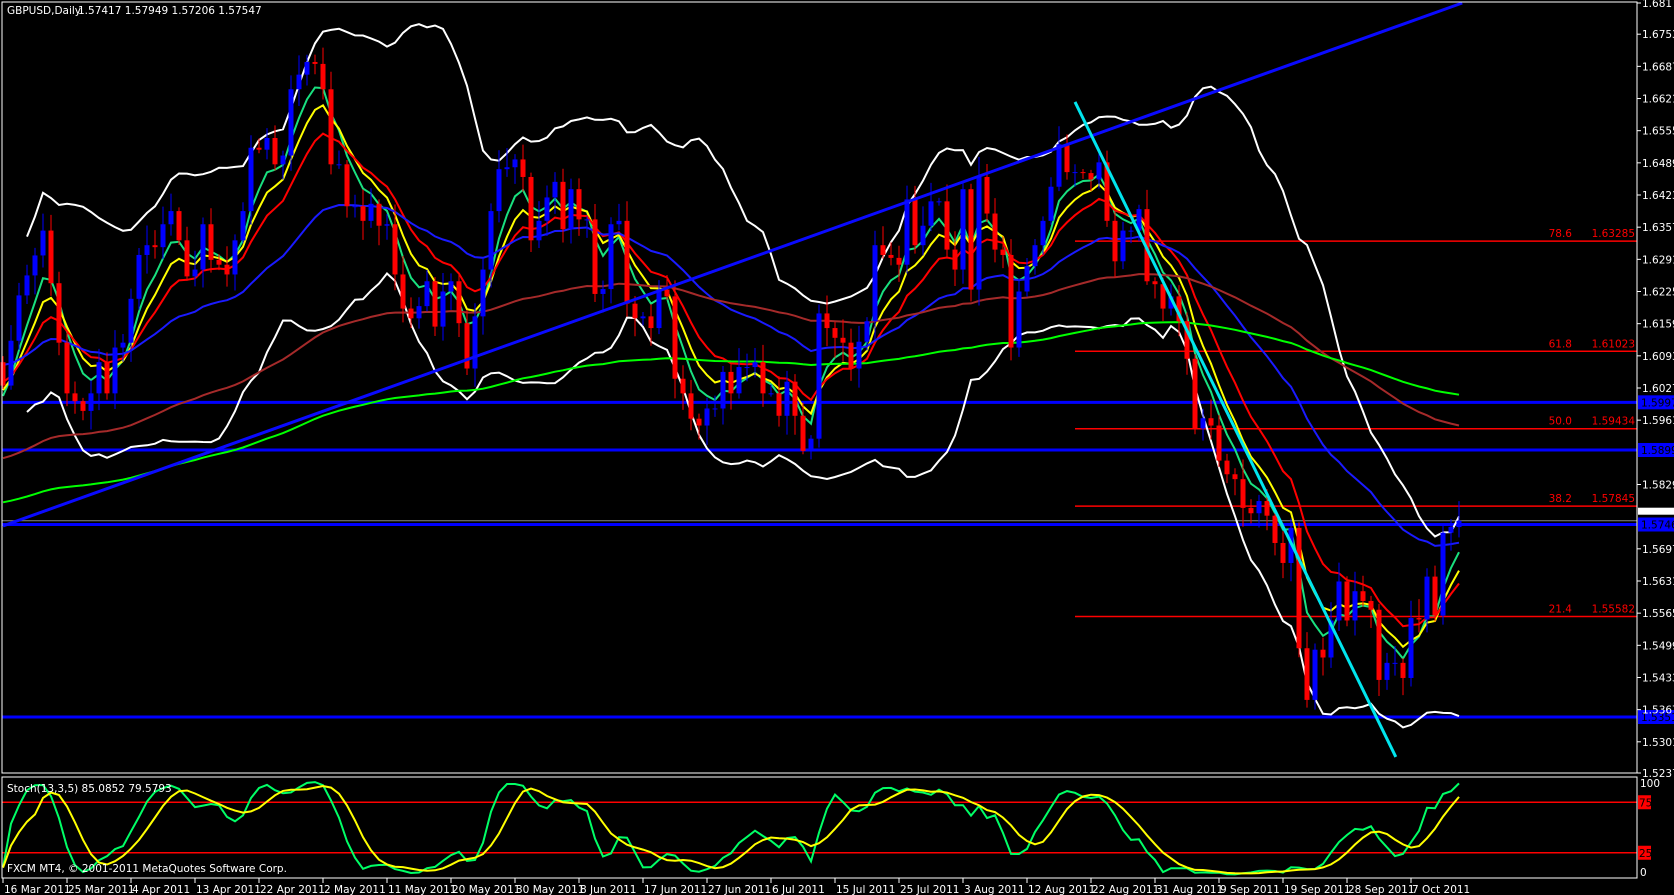 The height and width of the screenshot is (895, 1674). I want to click on date-tick-label: 7 Oct 2011, so click(1441, 889).